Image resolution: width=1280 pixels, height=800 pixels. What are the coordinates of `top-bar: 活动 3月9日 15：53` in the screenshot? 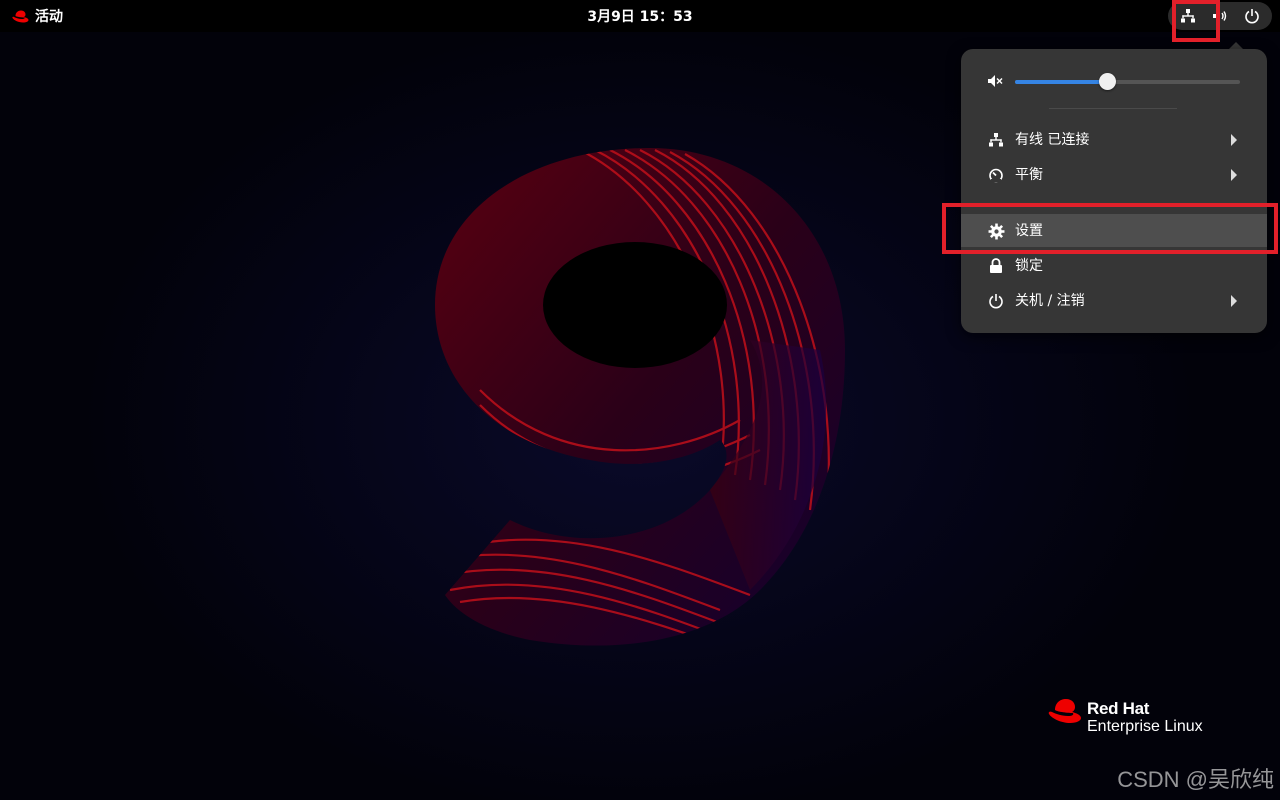 It's located at (640, 16).